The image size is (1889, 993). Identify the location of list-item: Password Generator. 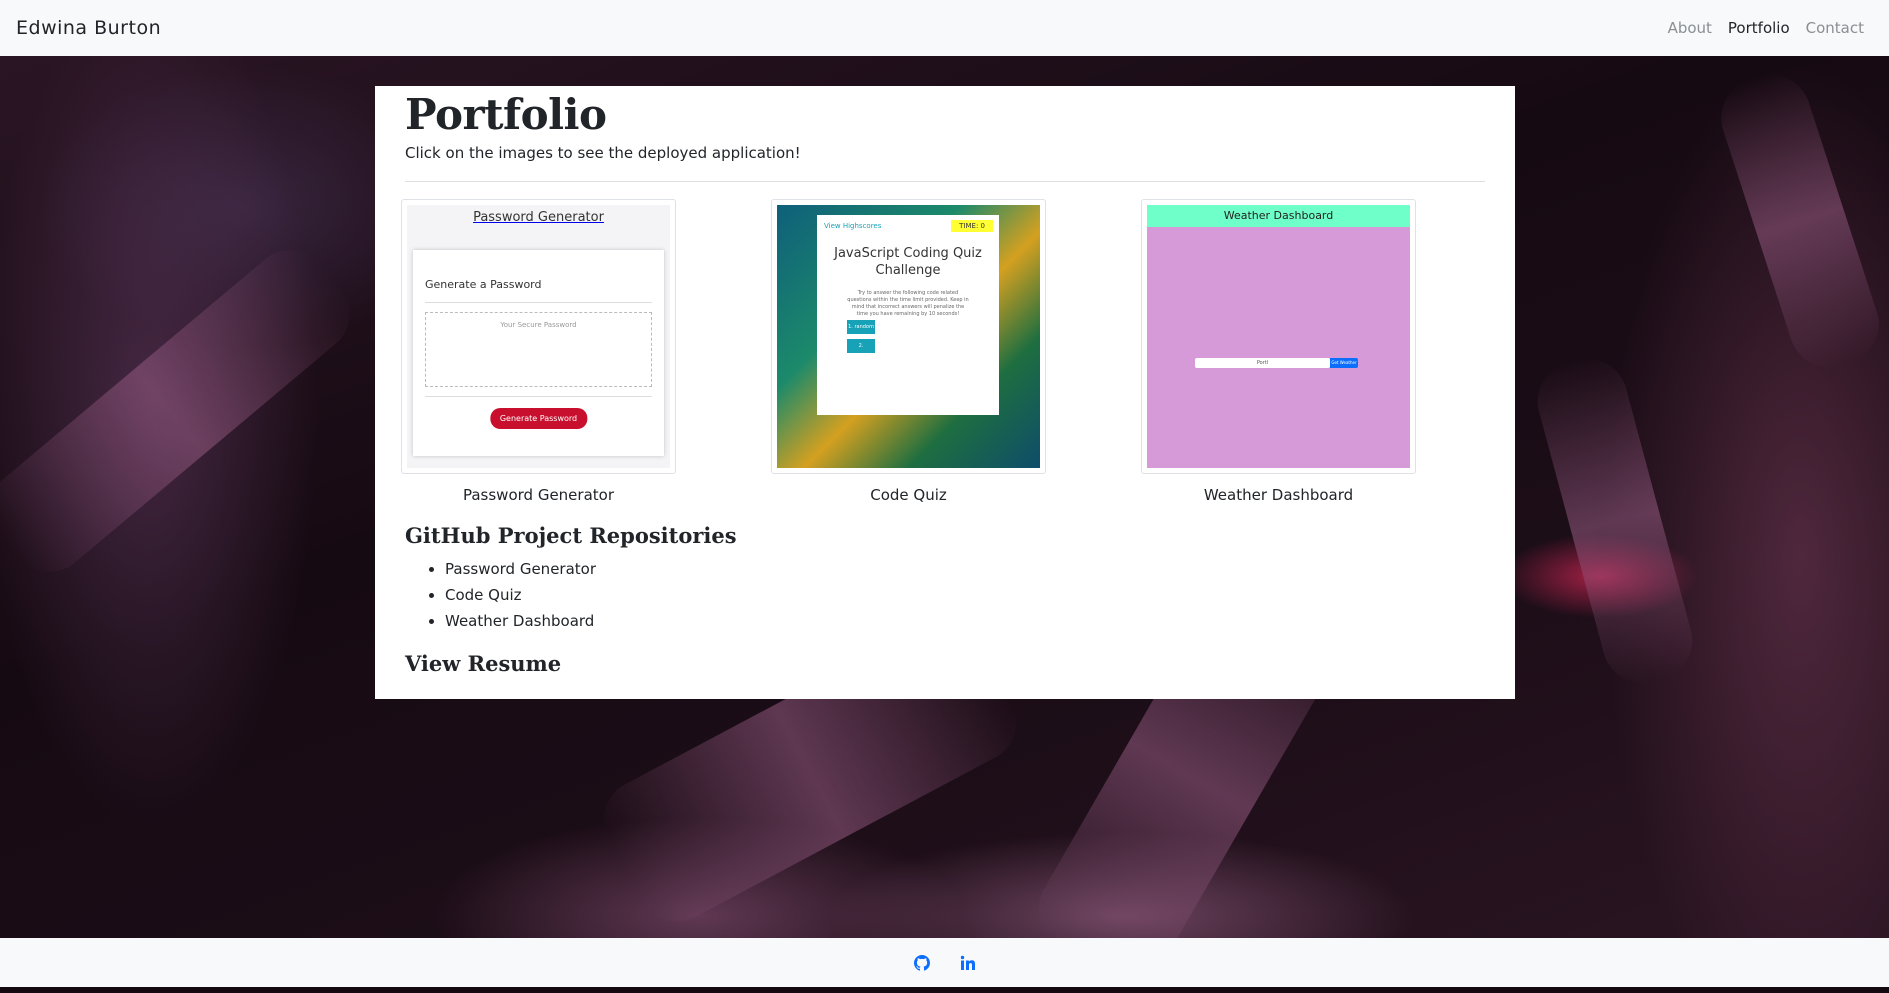
(520, 569).